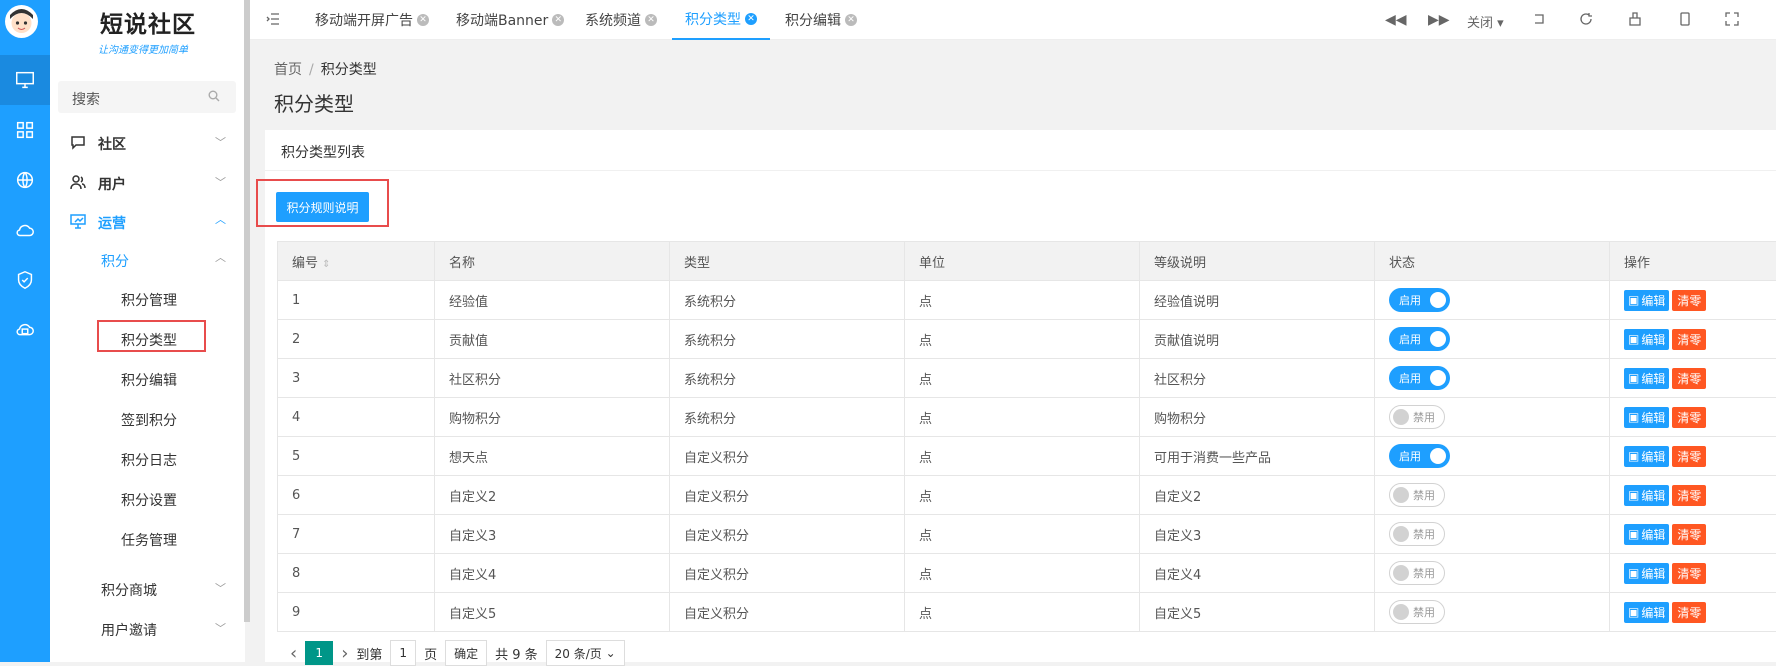 Image resolution: width=1776 pixels, height=666 pixels. I want to click on scroll-left-icon: ◀◀, so click(1396, 20).